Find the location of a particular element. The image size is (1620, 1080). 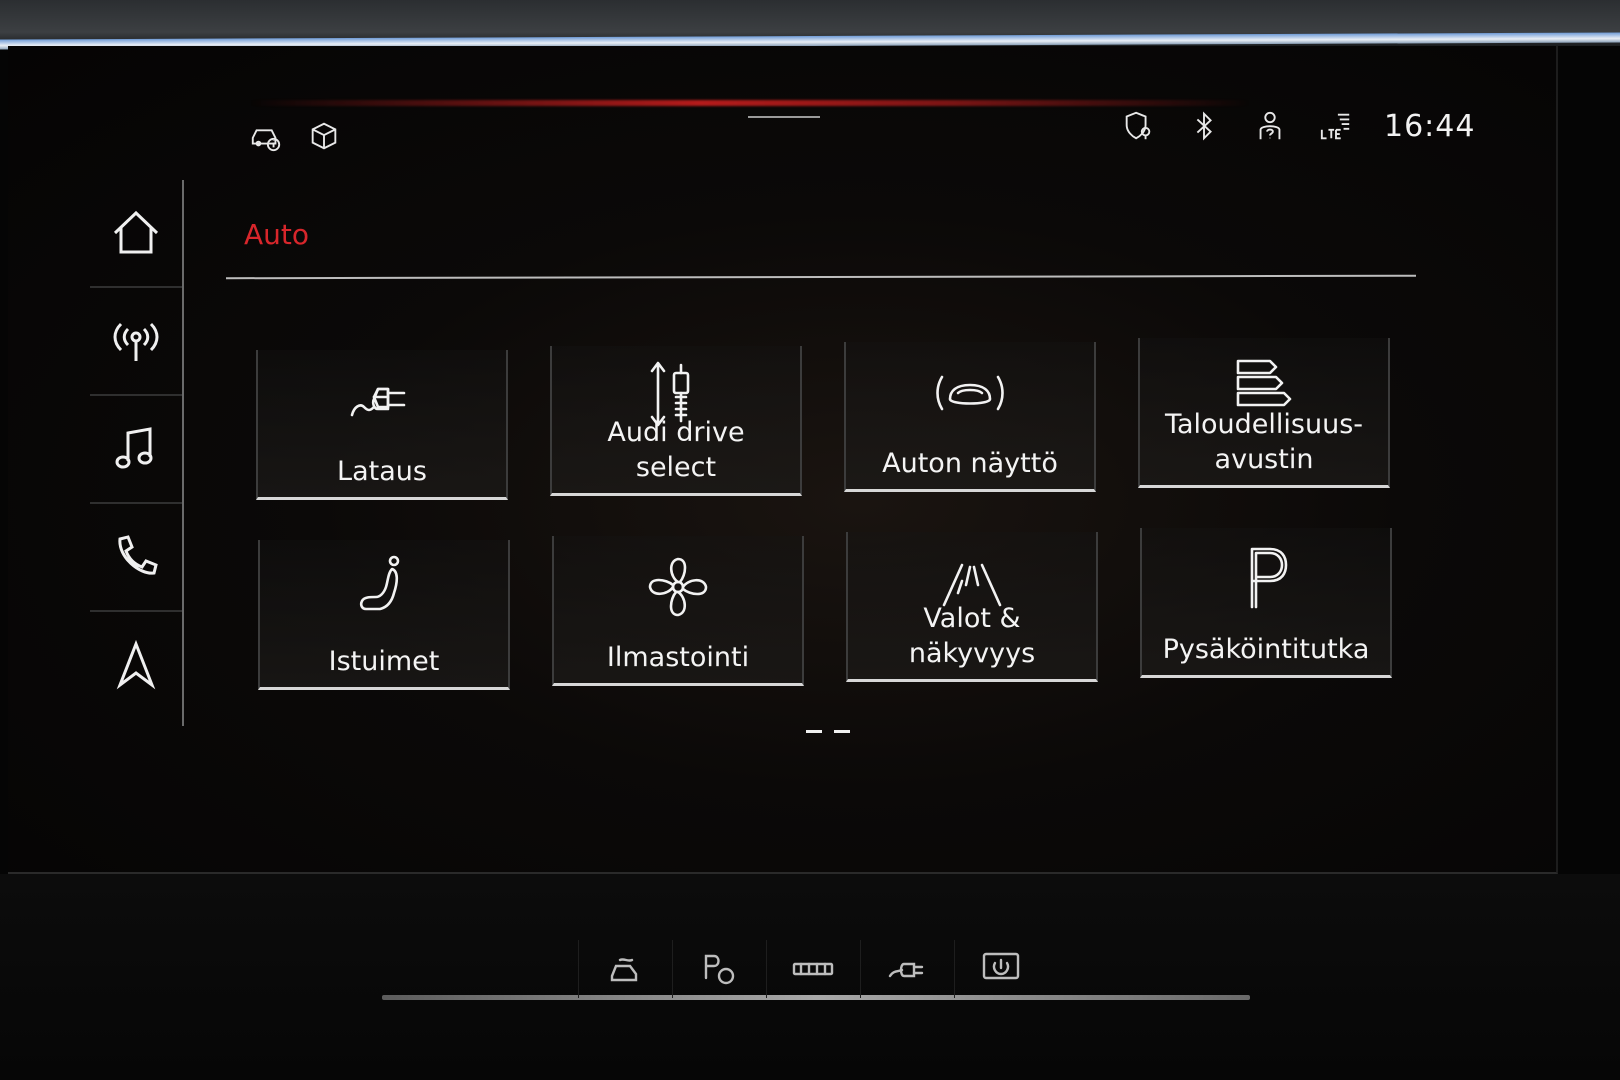

tile-label: Istuimet is located at coordinates (384, 661).